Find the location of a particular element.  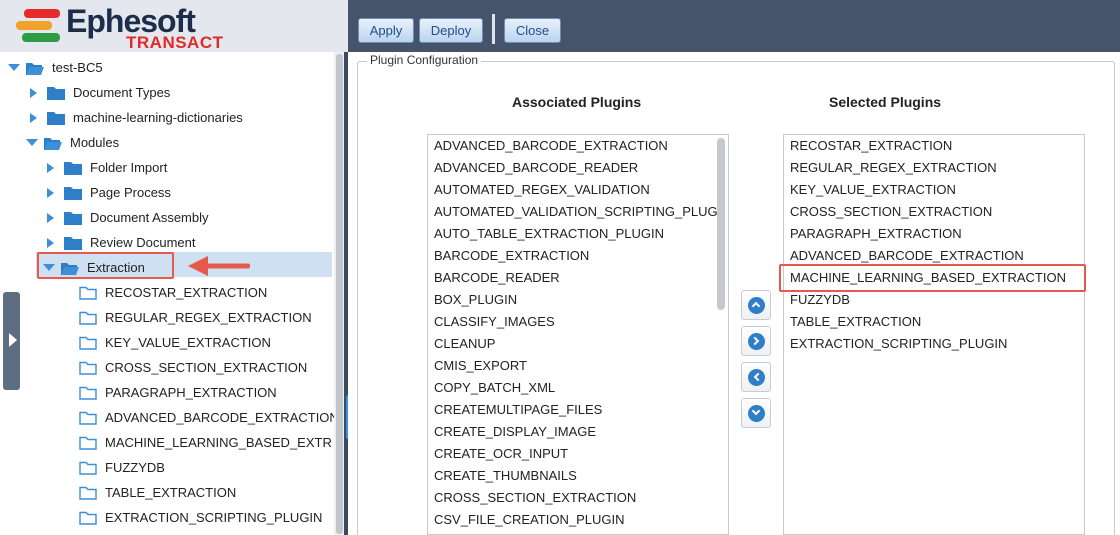

tree-node-root: test-BC5 is located at coordinates (55, 67).